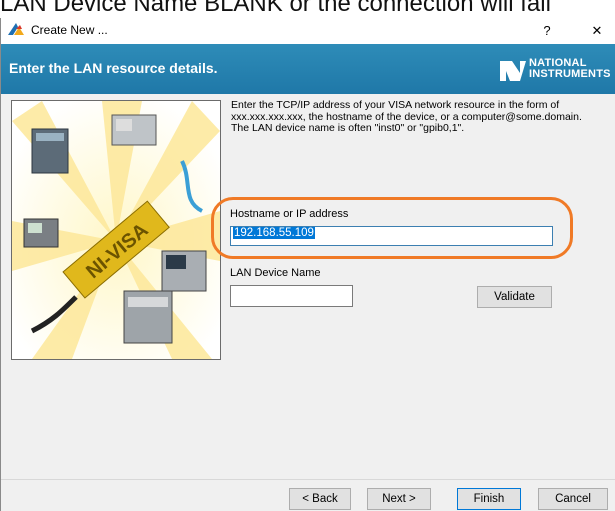  I want to click on footer-separator, so click(308, 479).